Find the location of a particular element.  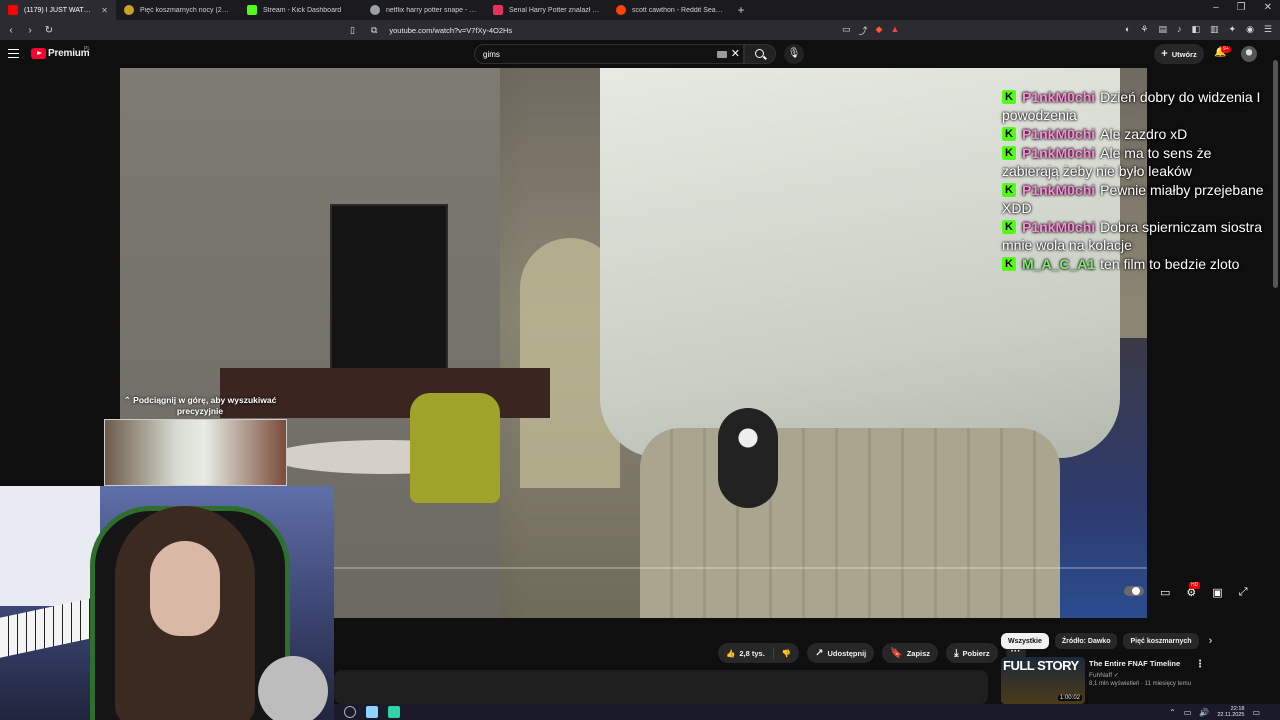

hamburger-menu-icon is located at coordinates (13, 53).